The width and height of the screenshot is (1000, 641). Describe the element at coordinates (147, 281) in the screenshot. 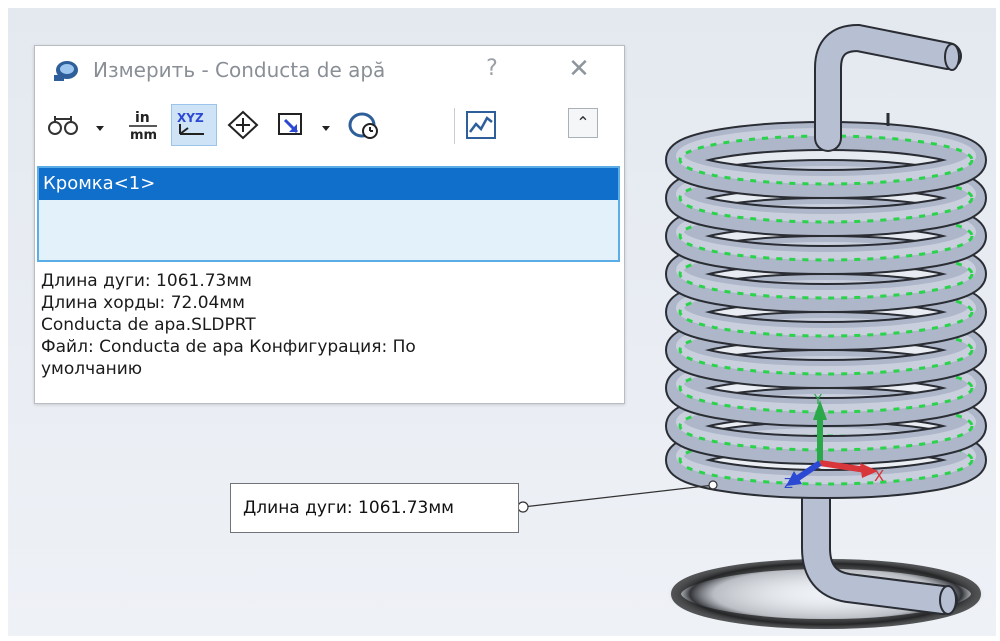

I see `arc-length-result: Длина дуги: 1061.73мм` at that location.